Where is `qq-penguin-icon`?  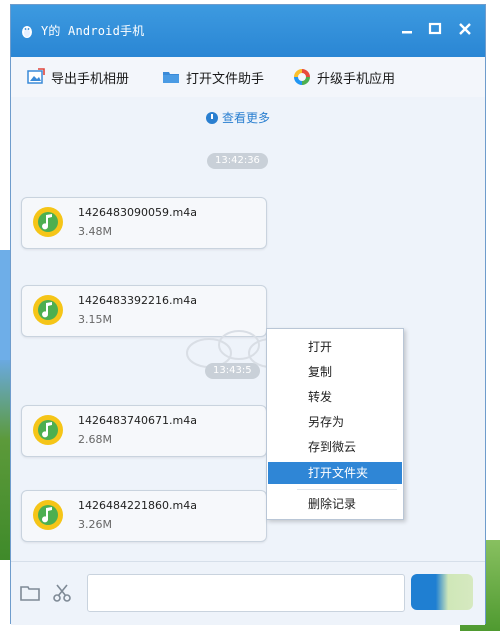 qq-penguin-icon is located at coordinates (27, 32).